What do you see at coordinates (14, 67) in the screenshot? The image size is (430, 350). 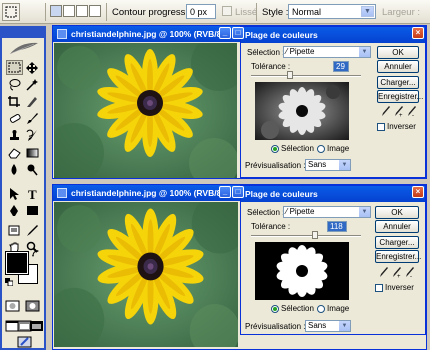 I see `marquee-tool-icon` at bounding box center [14, 67].